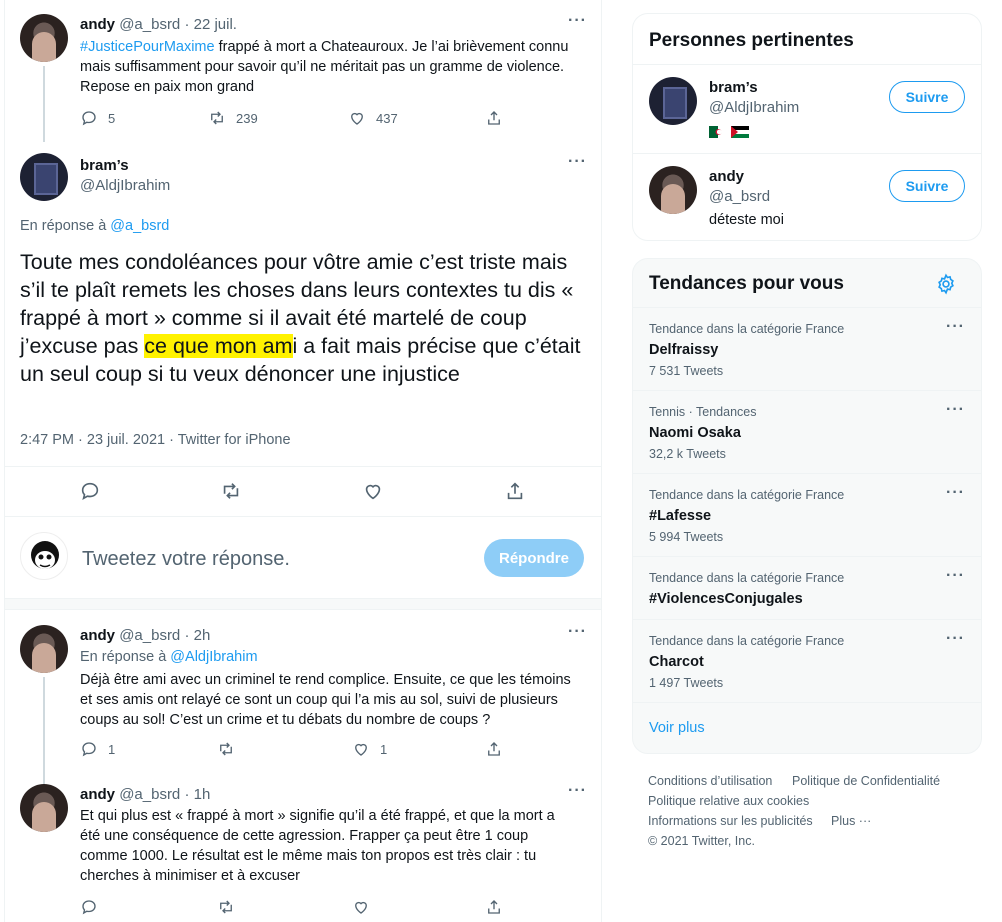 The image size is (1002, 922). I want to click on reply-button: 1, so click(97, 749).